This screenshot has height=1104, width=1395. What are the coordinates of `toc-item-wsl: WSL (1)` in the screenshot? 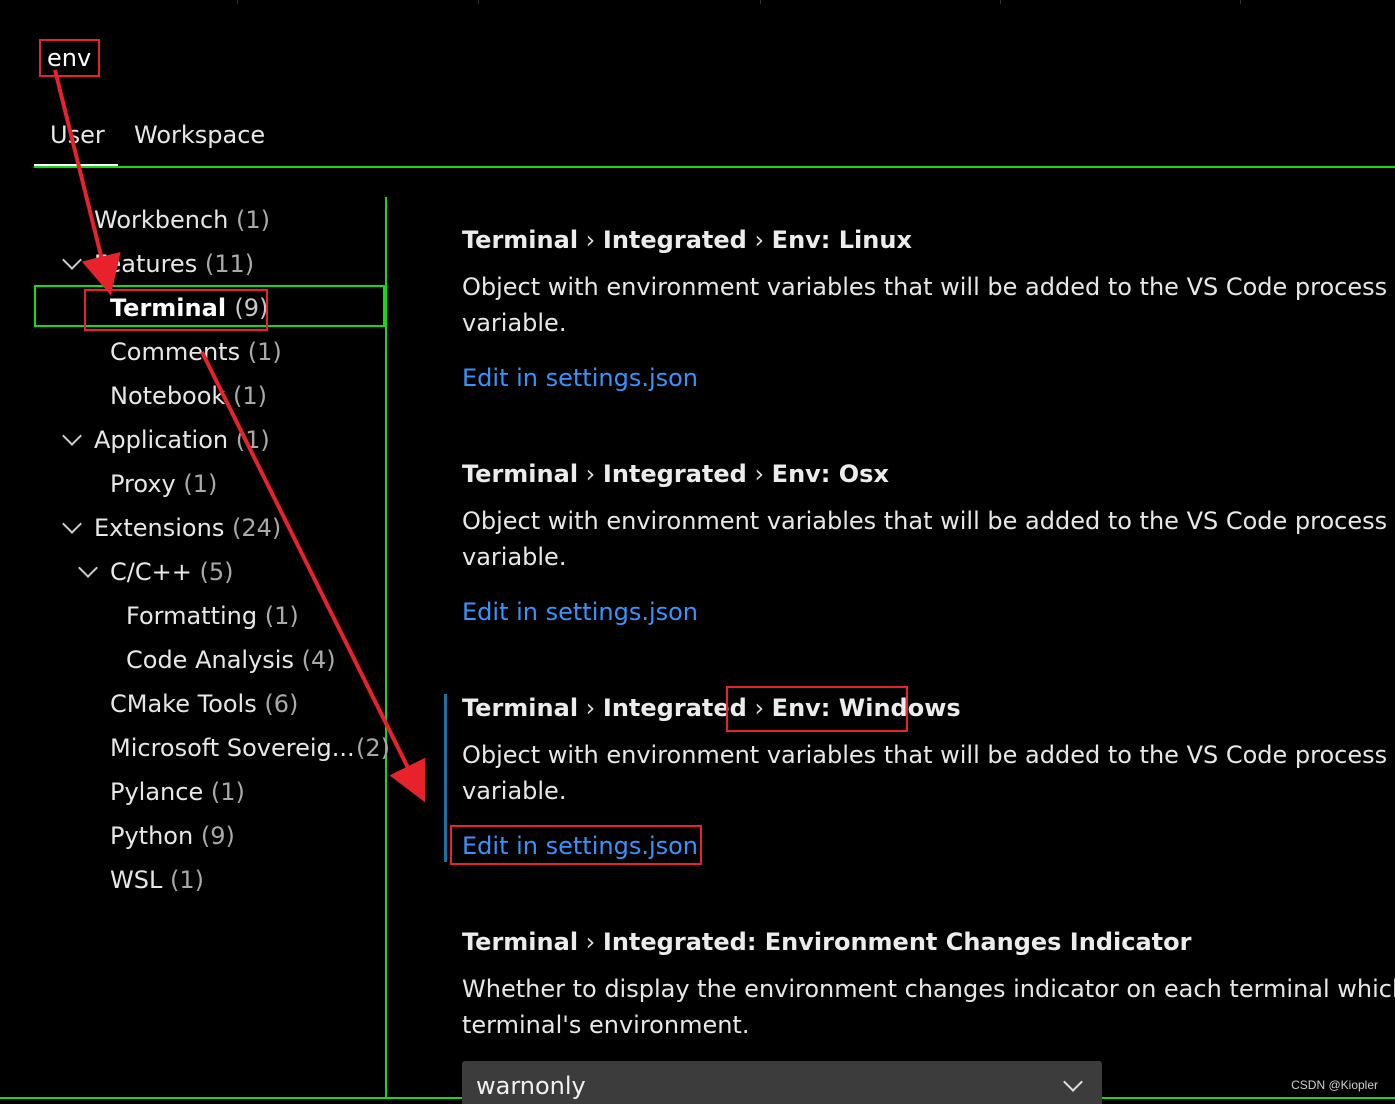 It's located at (157, 880).